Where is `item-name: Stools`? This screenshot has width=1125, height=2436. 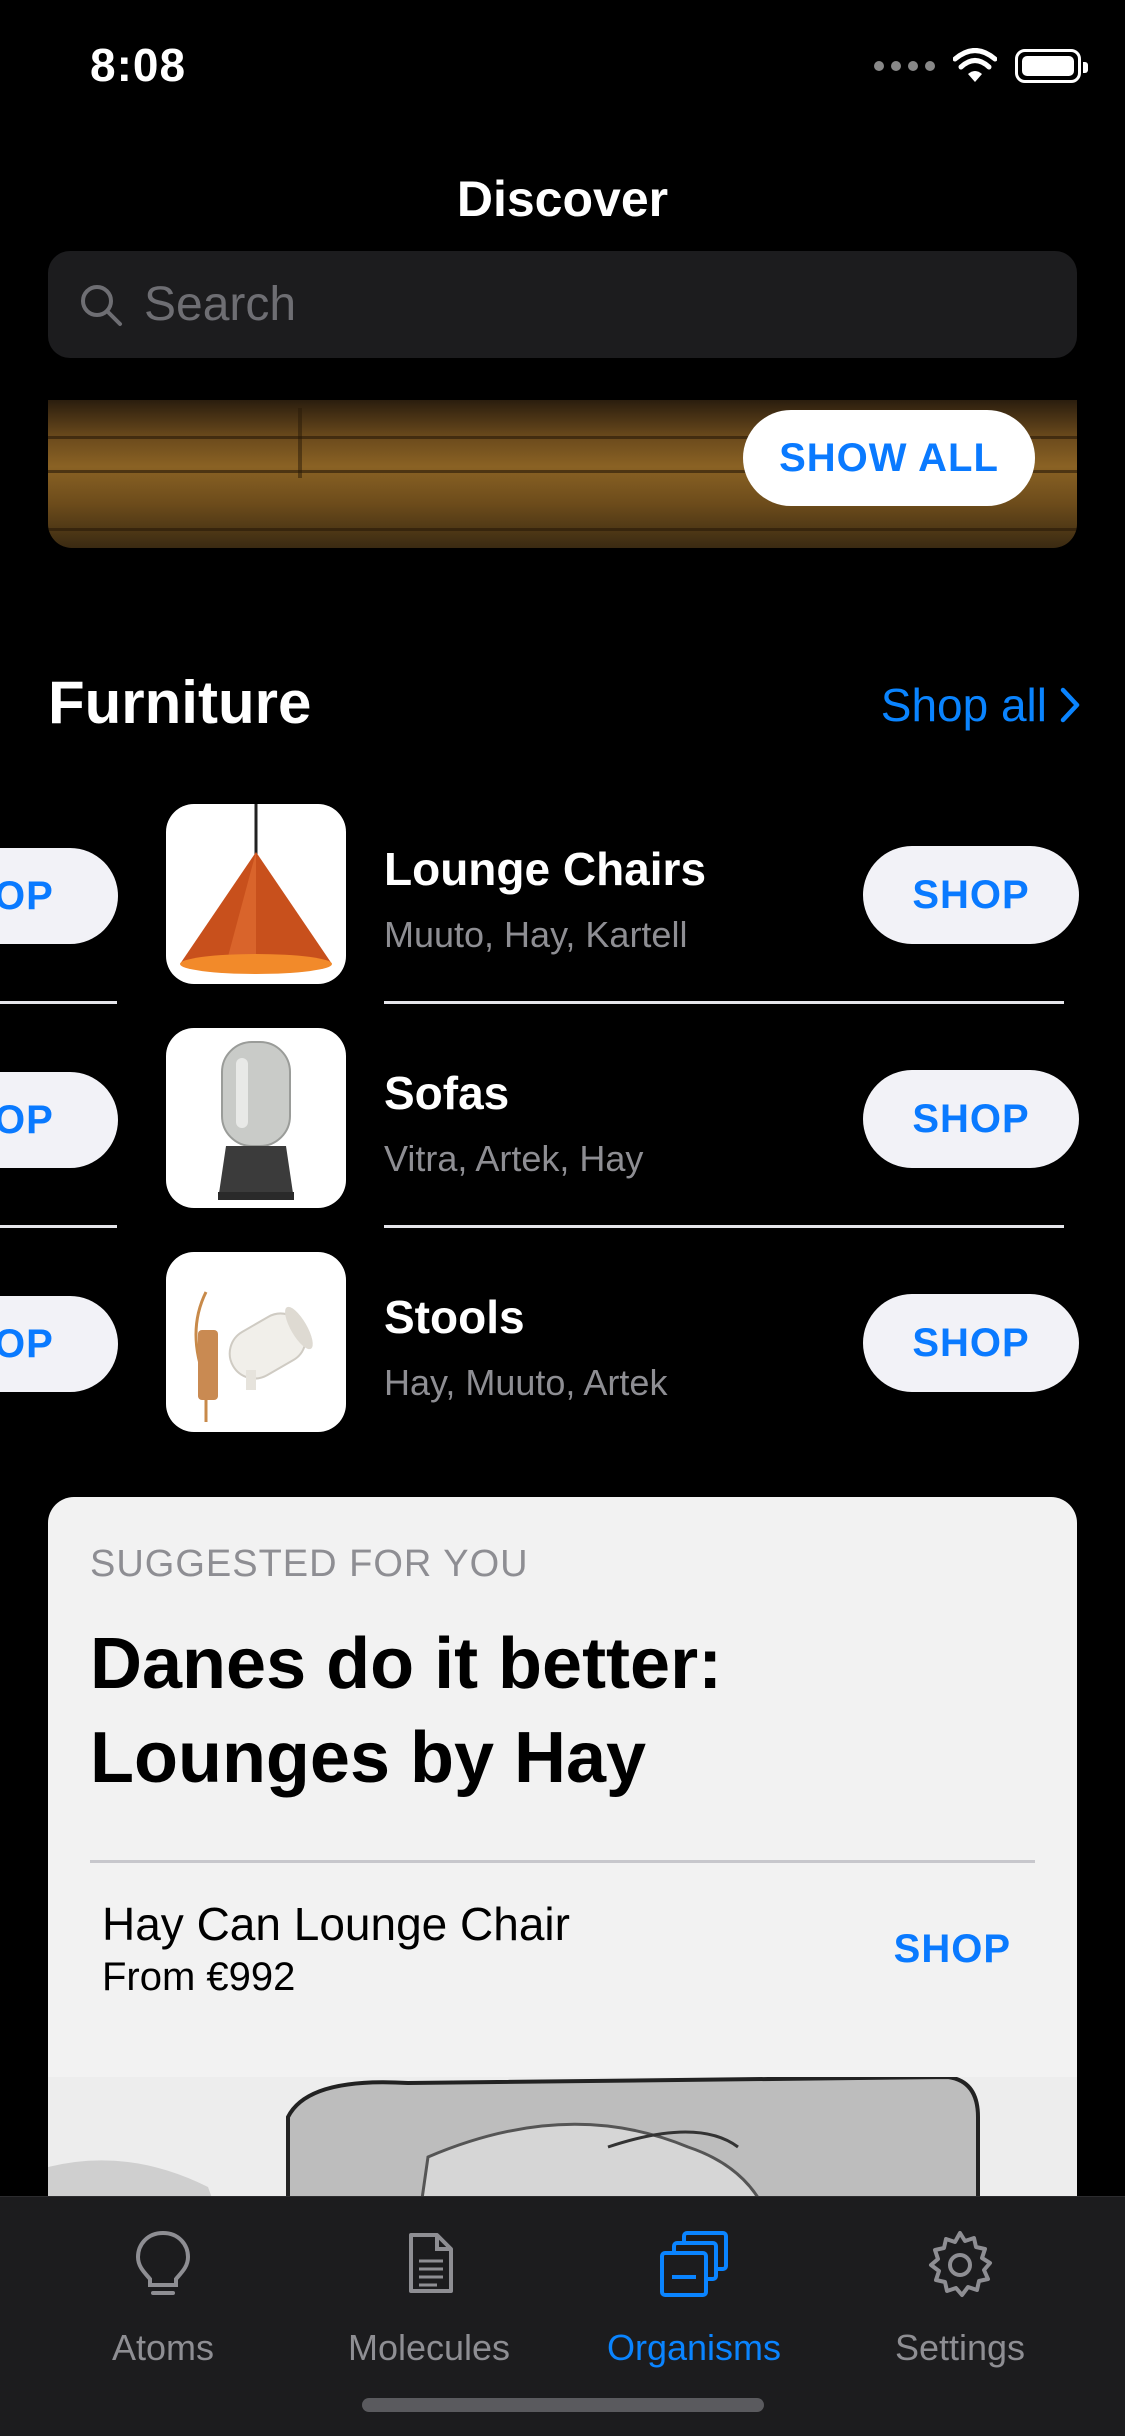 item-name: Stools is located at coordinates (454, 1317).